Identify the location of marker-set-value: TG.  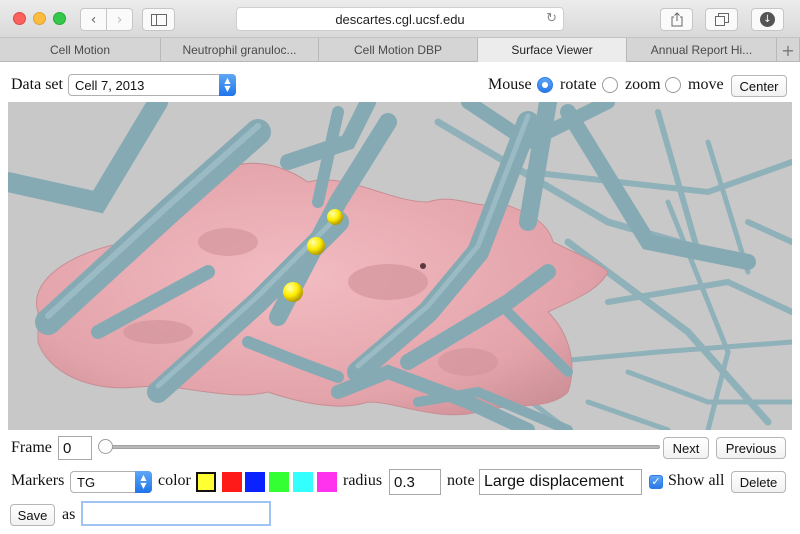
(86, 482).